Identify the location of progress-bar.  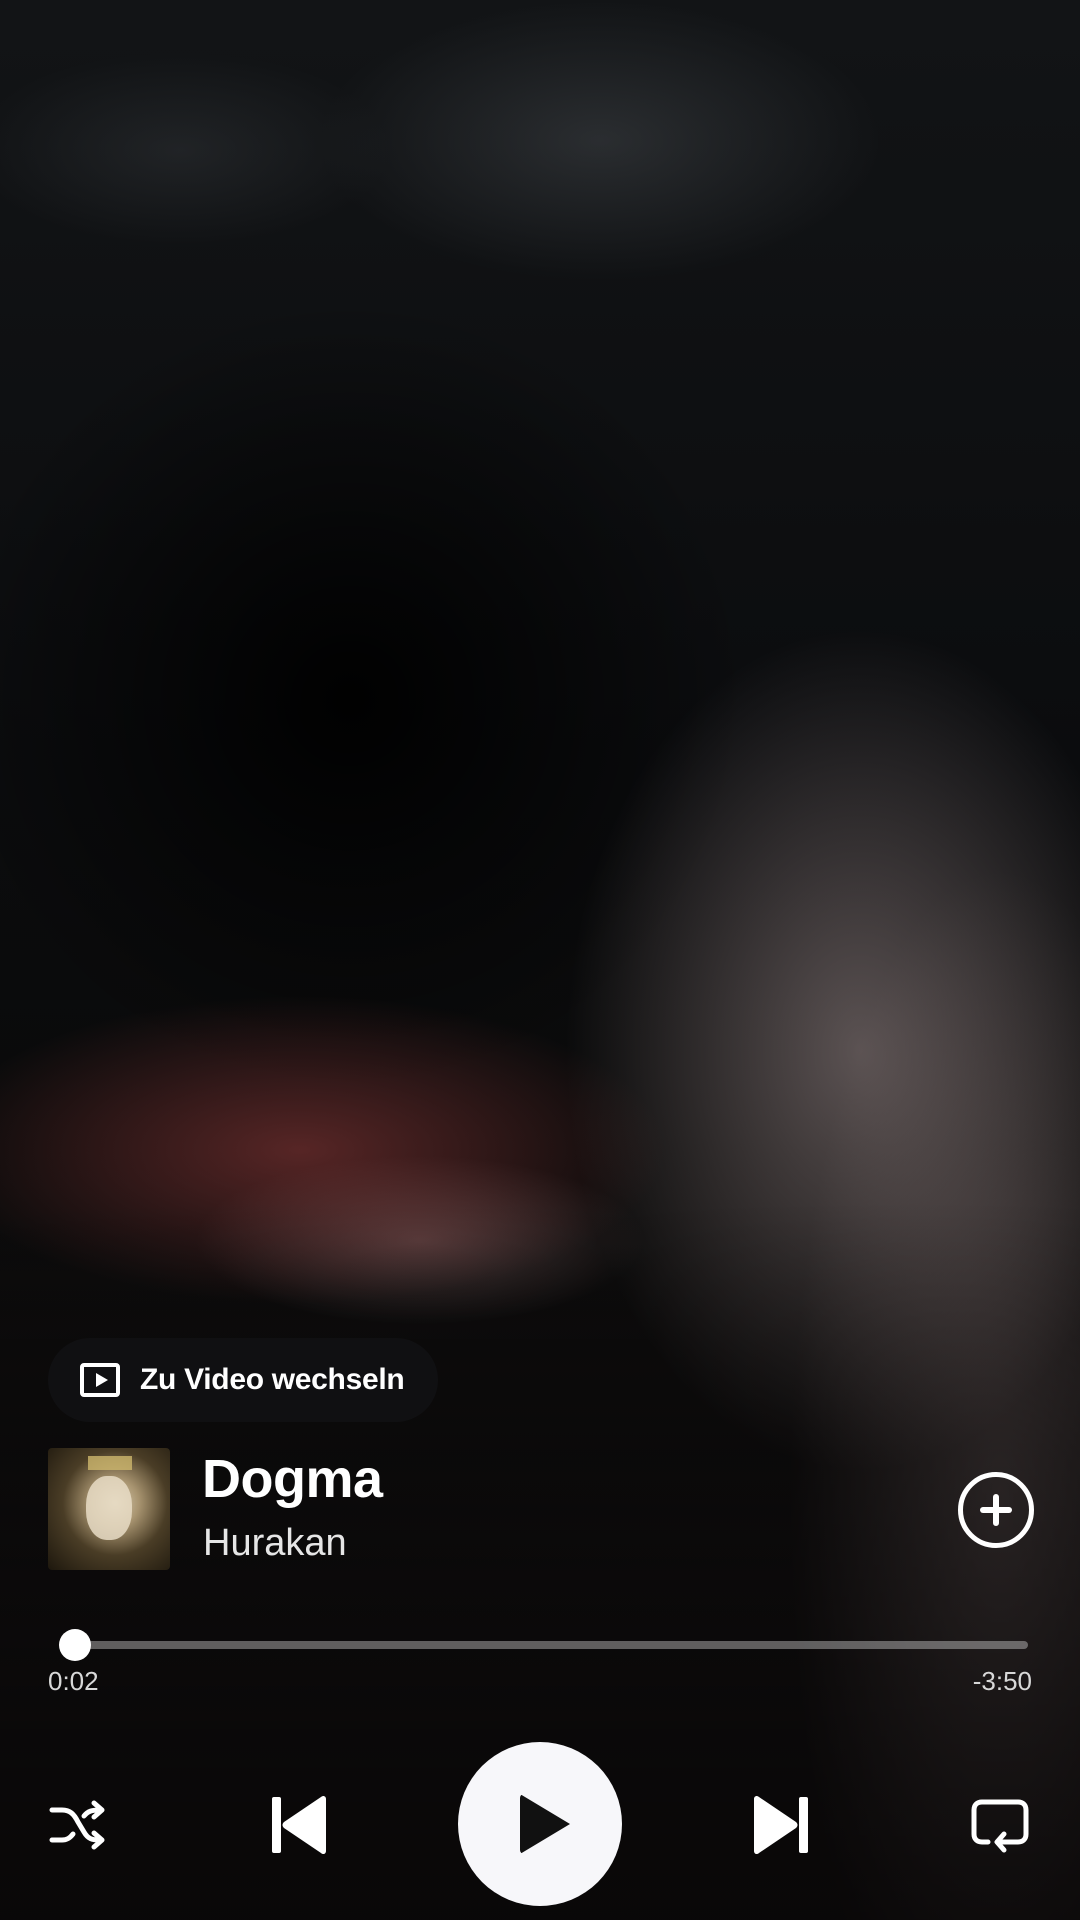
(543, 1645).